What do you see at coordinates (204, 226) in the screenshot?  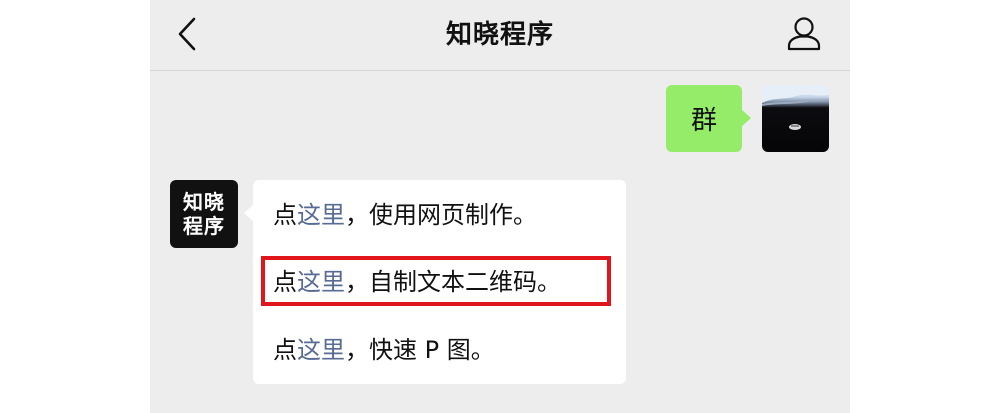 I see `avatar-text-line2: 程序` at bounding box center [204, 226].